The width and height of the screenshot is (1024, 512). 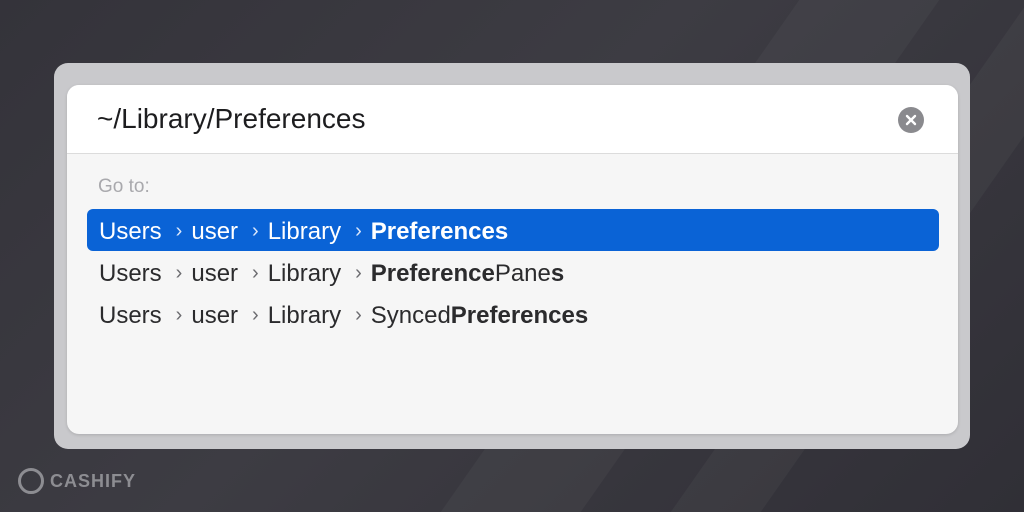 I want to click on name-match-tail: s, so click(x=557, y=273).